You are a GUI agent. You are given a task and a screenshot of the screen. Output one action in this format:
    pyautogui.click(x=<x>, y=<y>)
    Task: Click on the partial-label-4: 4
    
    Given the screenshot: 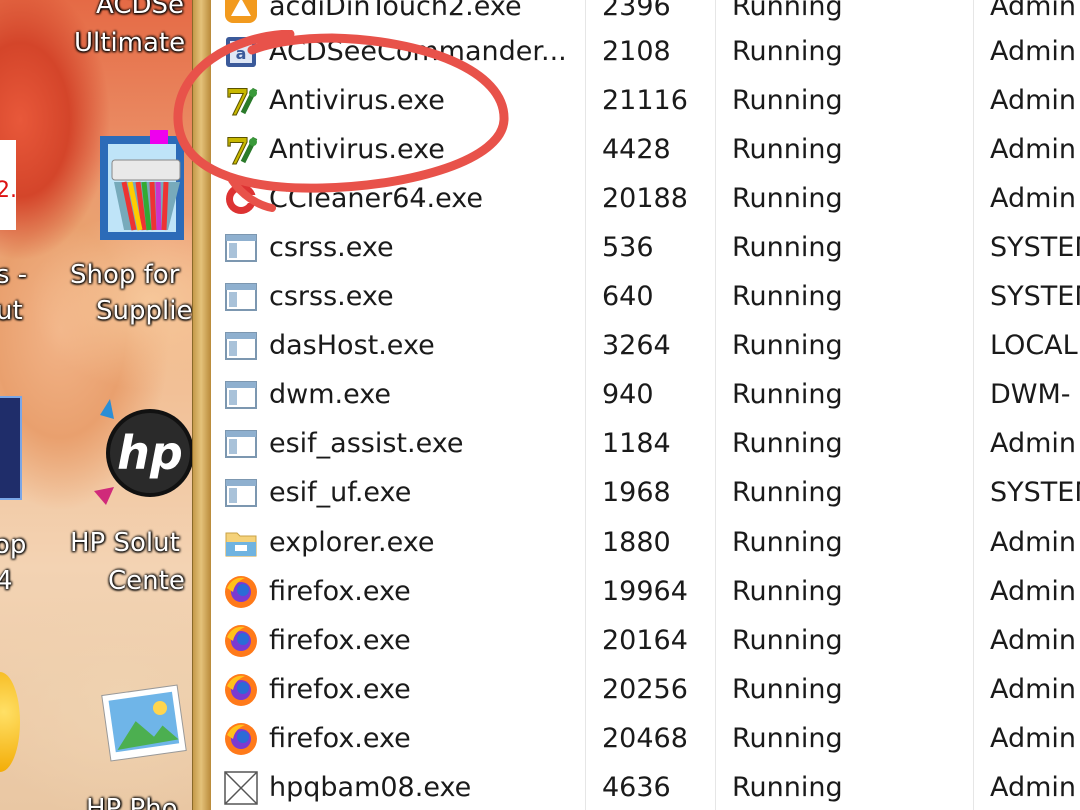 What is the action you would take?
    pyautogui.click(x=6, y=581)
    